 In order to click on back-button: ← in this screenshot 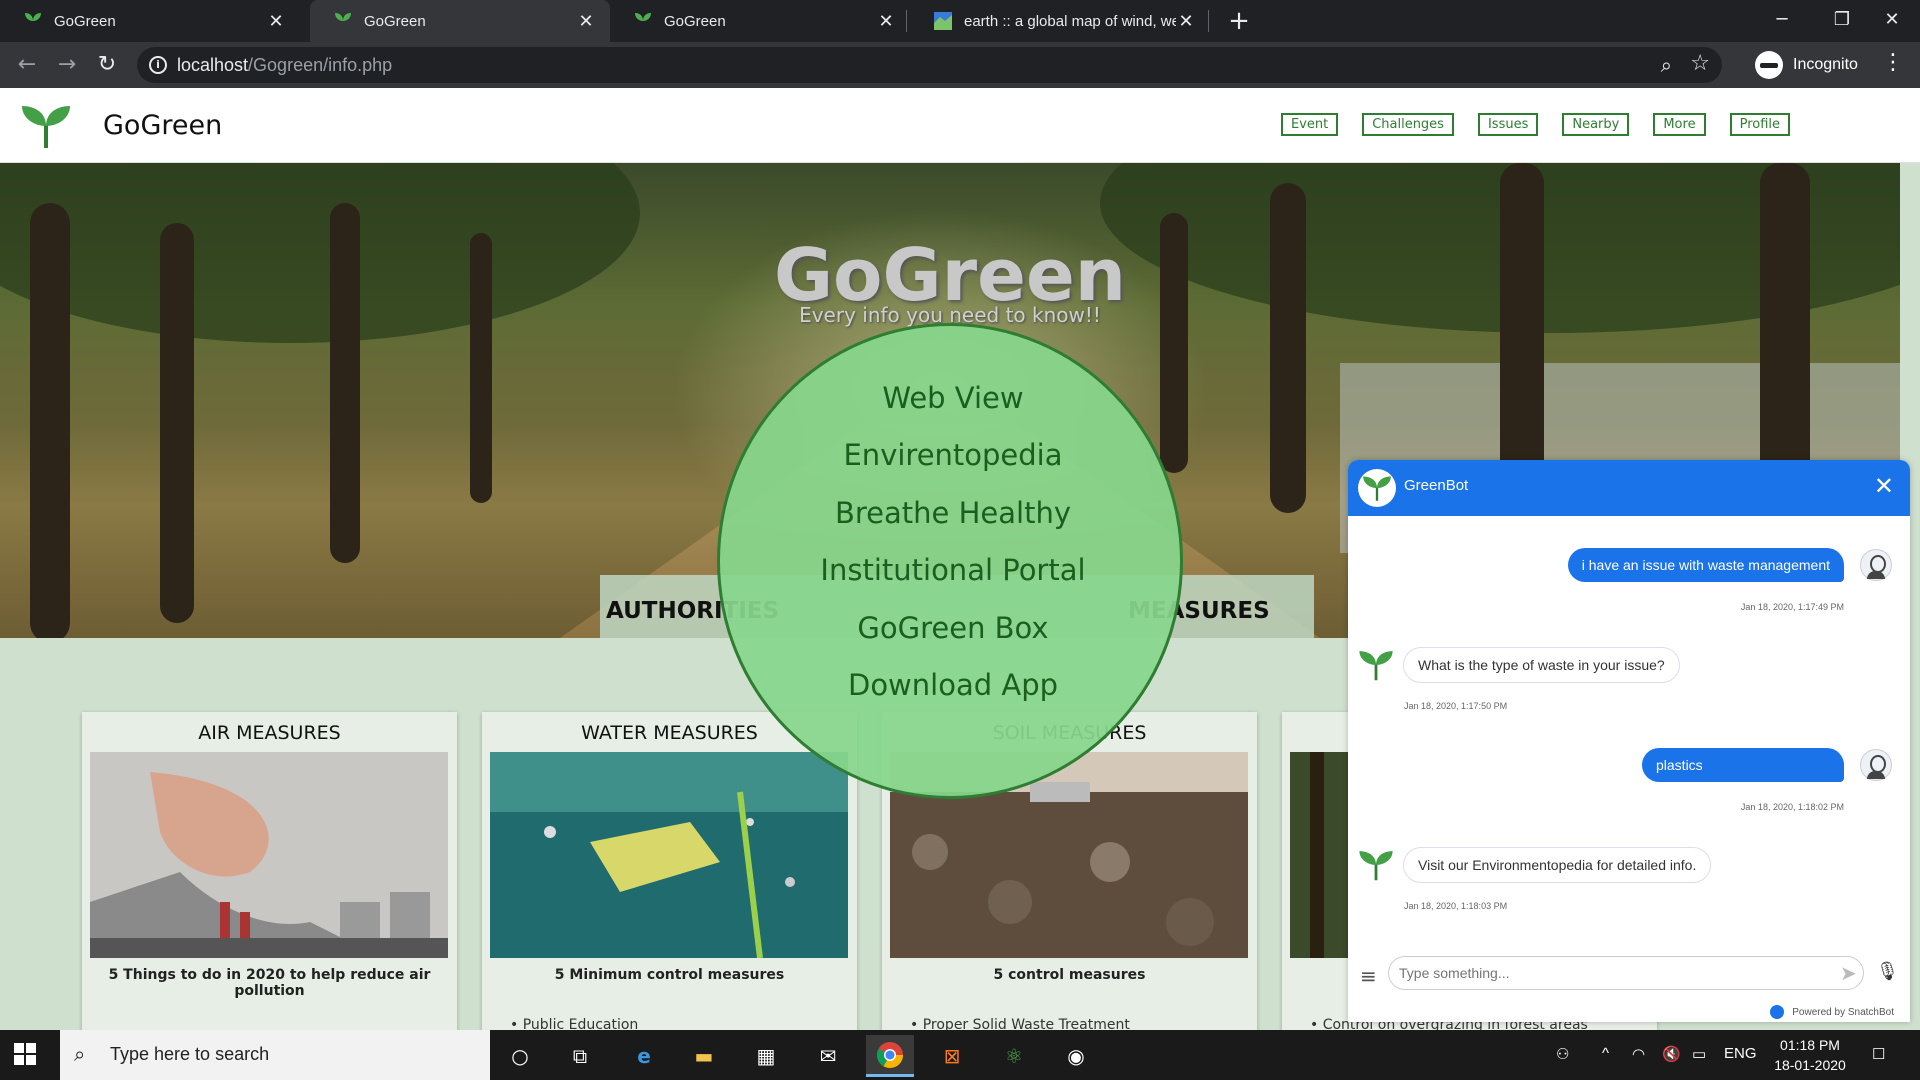, I will do `click(27, 65)`.